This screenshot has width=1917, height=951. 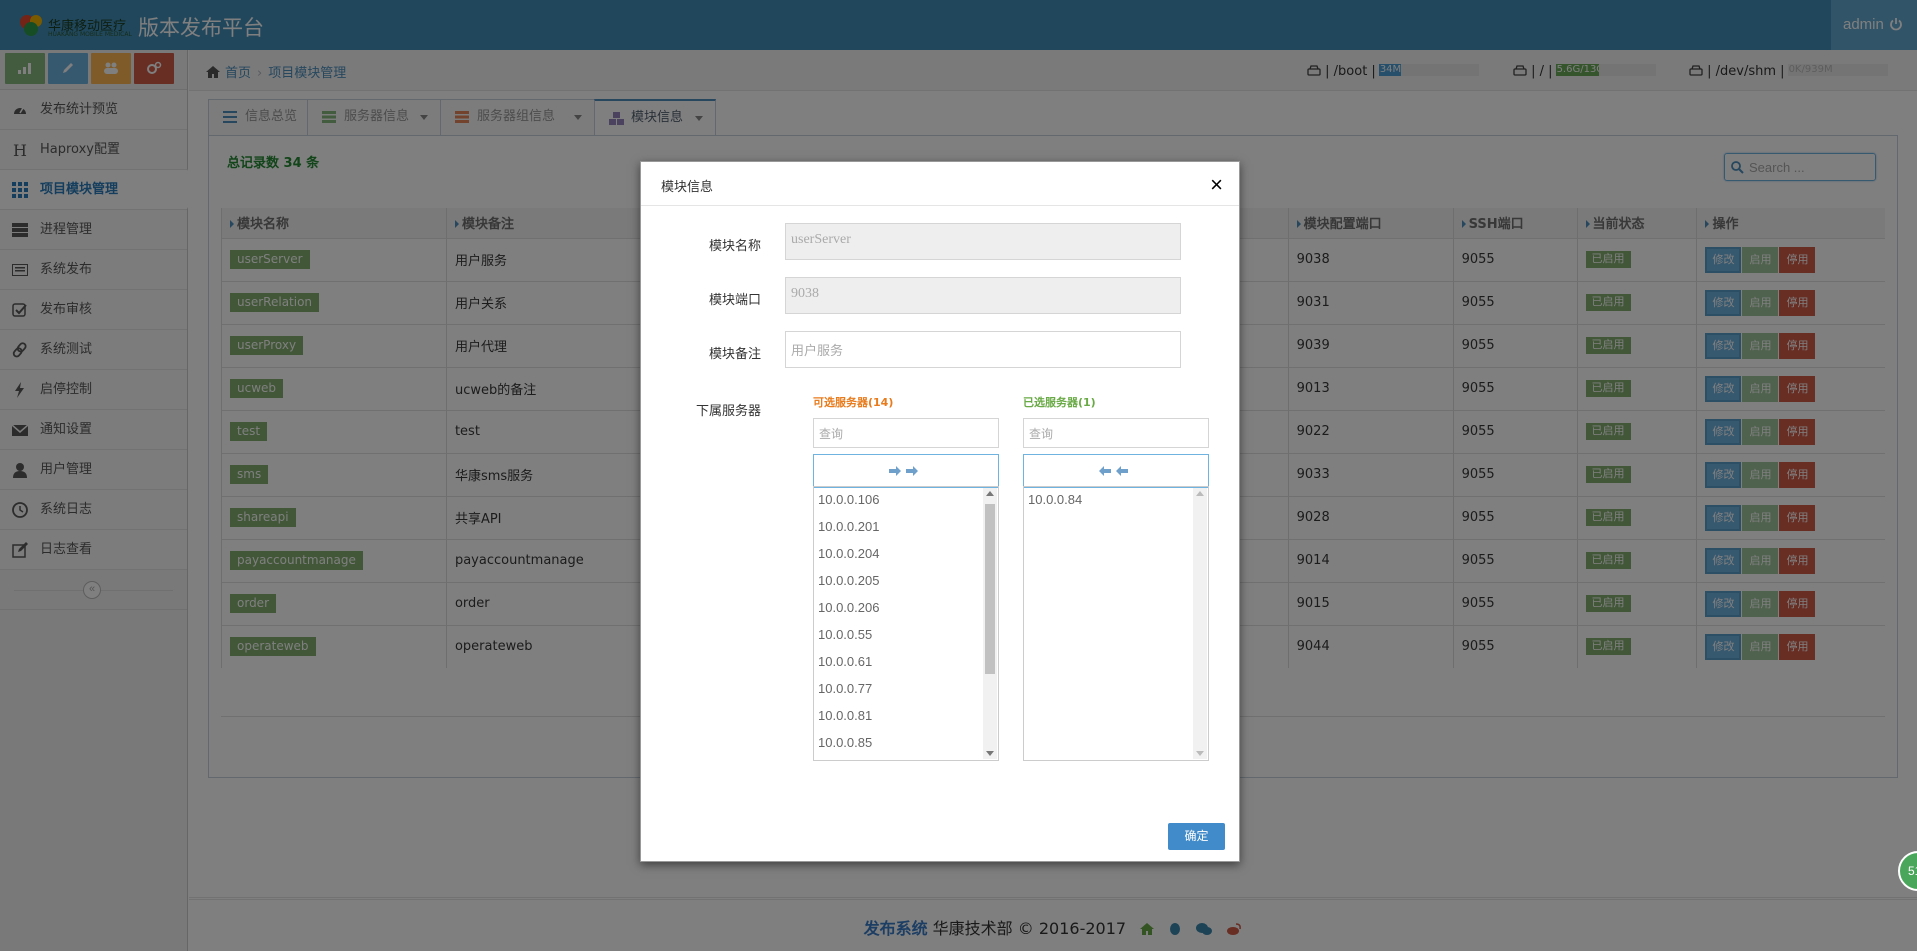 What do you see at coordinates (906, 637) in the screenshot?
I see `list-item: 10.0.0.55` at bounding box center [906, 637].